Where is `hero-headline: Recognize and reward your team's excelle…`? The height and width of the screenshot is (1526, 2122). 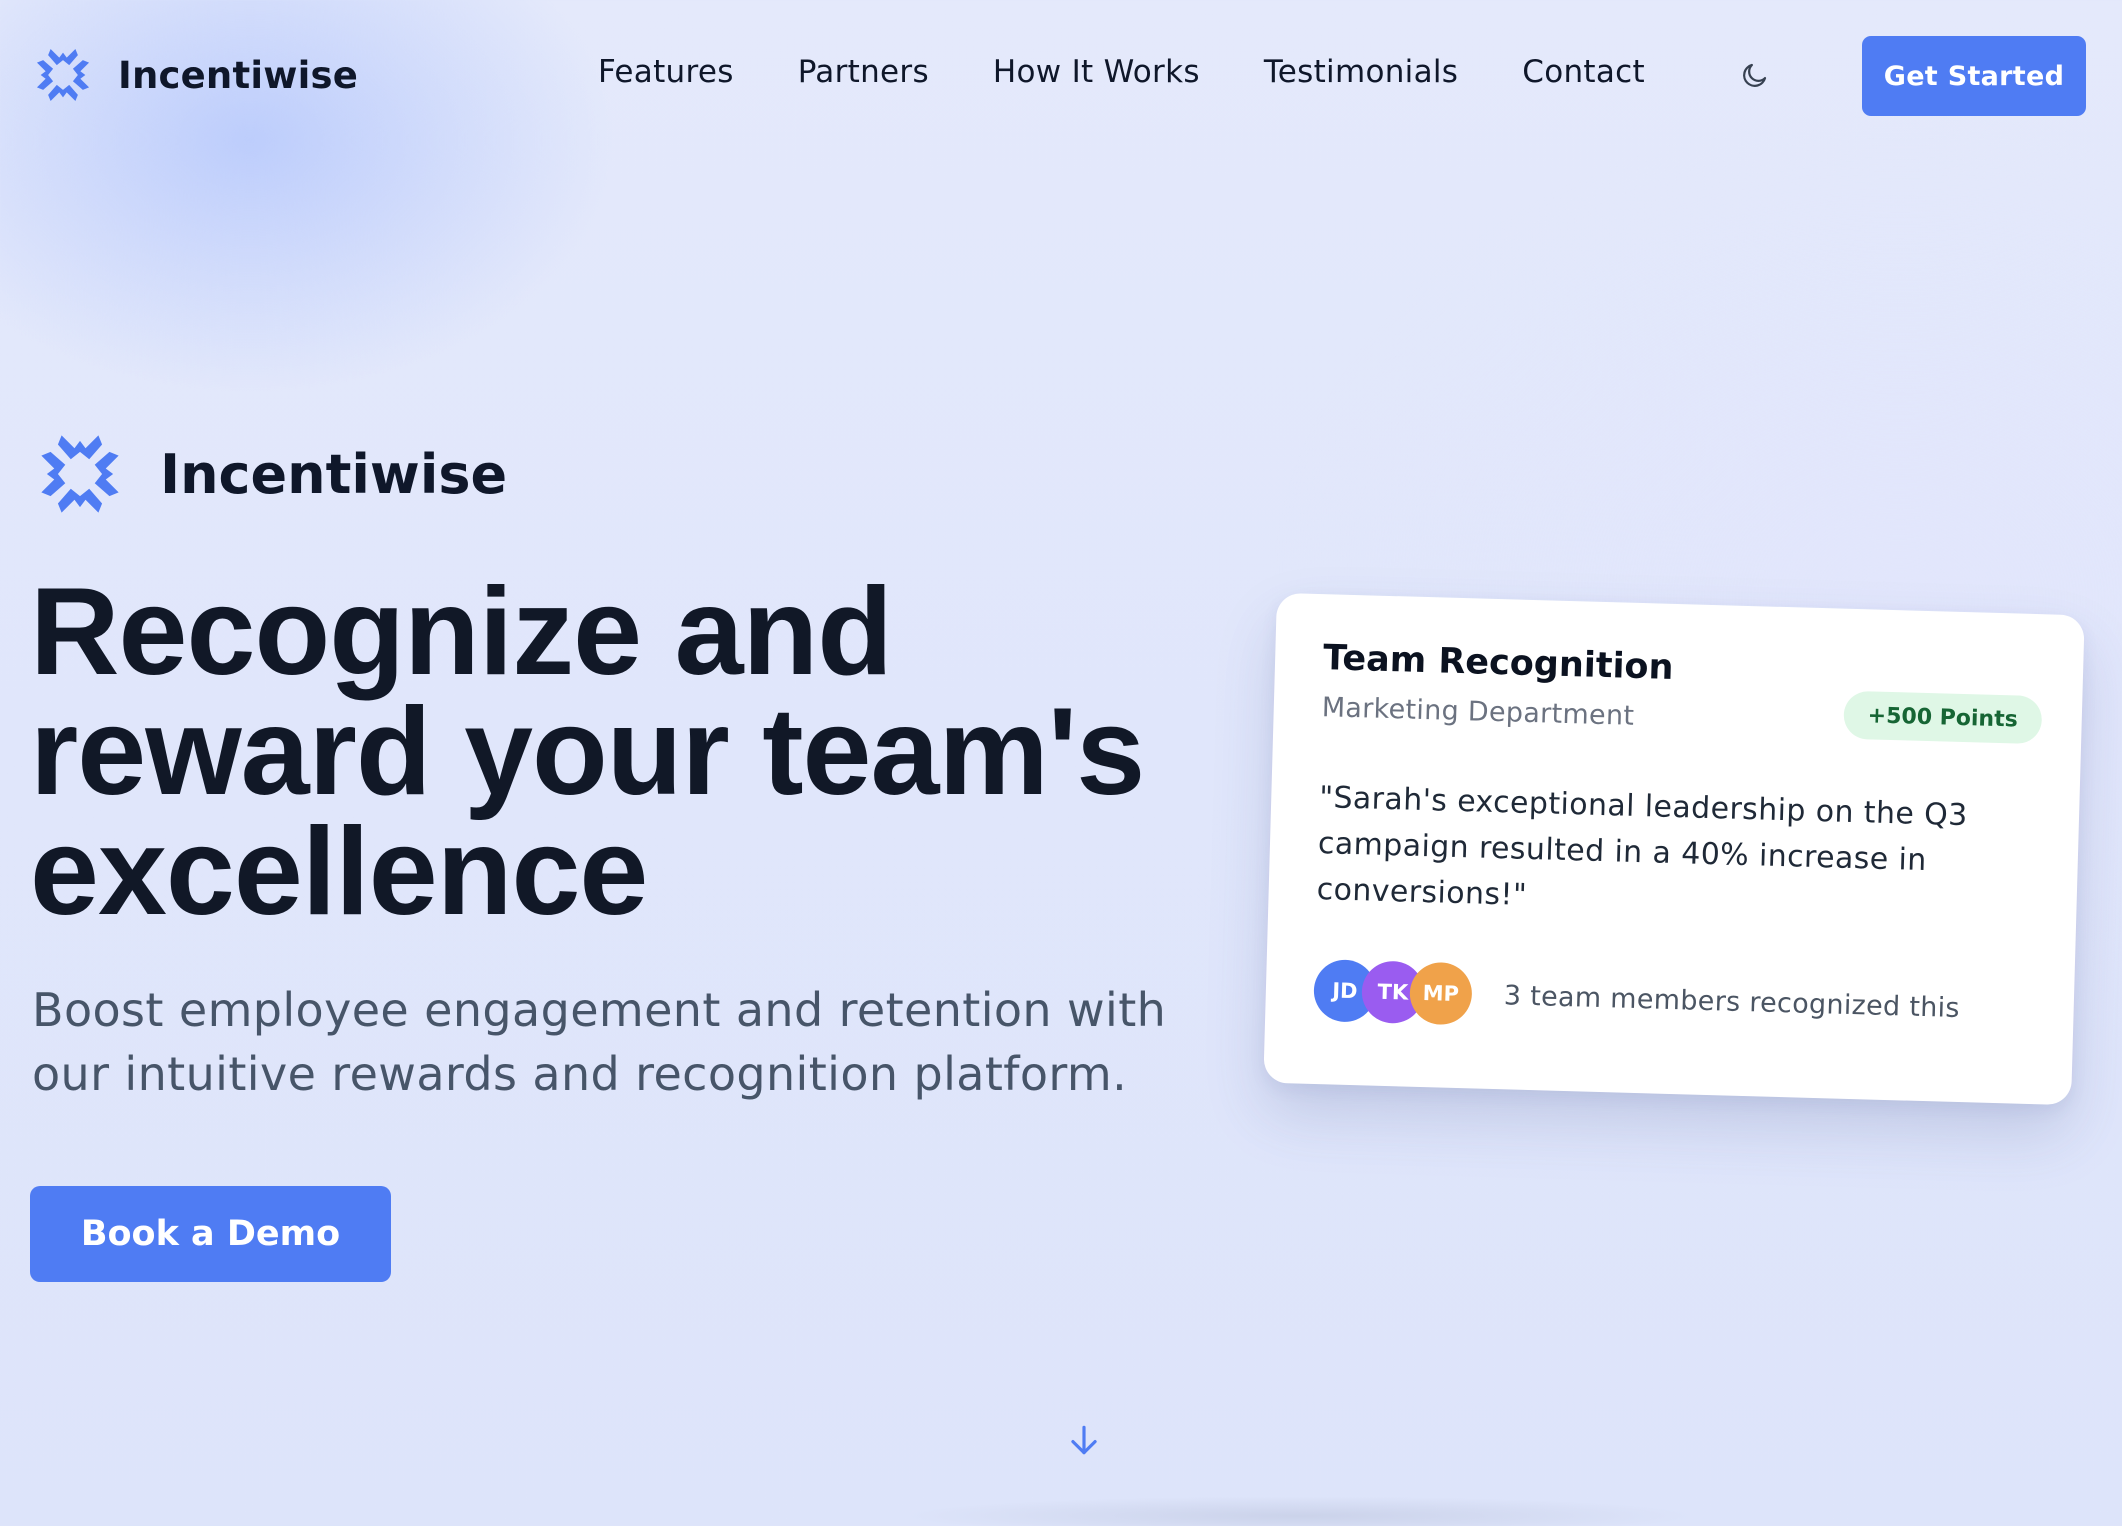
hero-headline: Recognize and reward your team's excelle… is located at coordinates (587, 752).